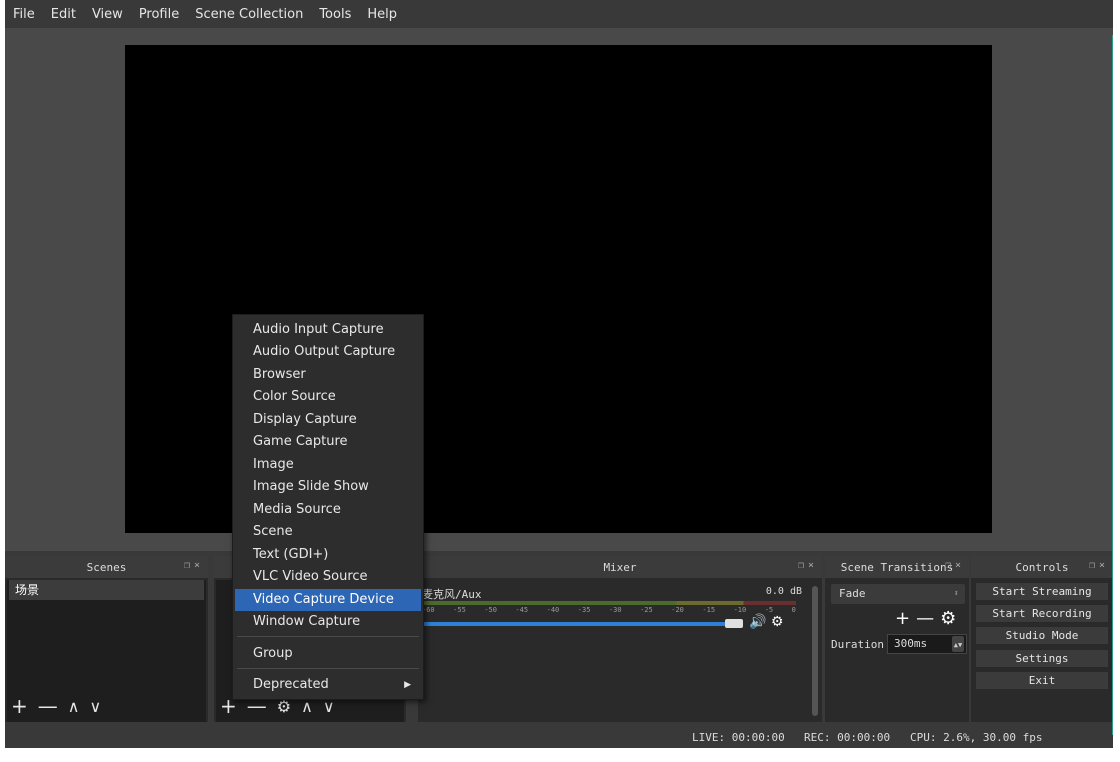 The height and width of the screenshot is (762, 1120). I want to click on tick-label: -5, so click(769, 610).